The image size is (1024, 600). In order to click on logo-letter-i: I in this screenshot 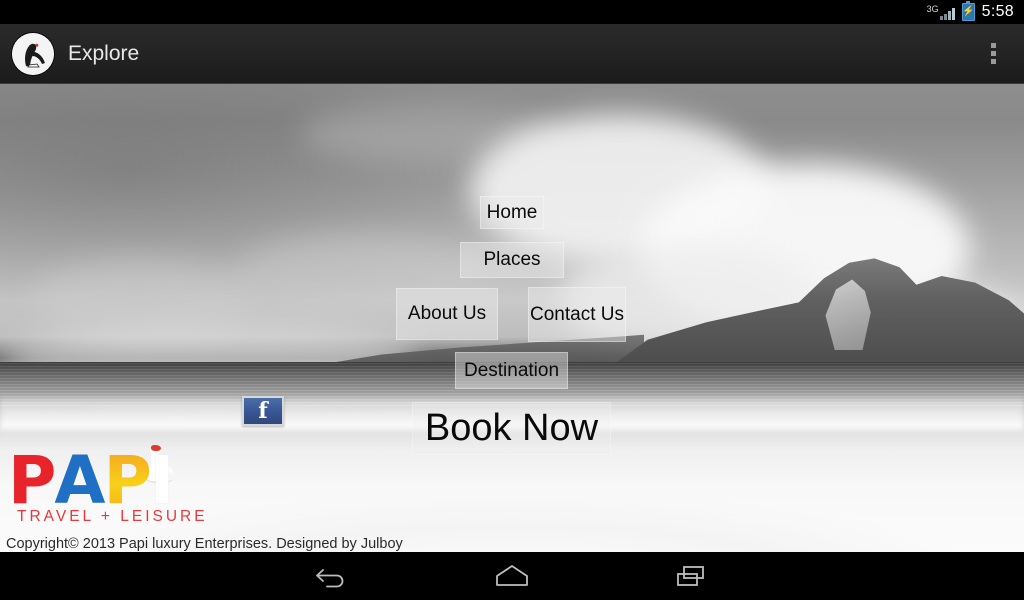, I will do `click(162, 480)`.